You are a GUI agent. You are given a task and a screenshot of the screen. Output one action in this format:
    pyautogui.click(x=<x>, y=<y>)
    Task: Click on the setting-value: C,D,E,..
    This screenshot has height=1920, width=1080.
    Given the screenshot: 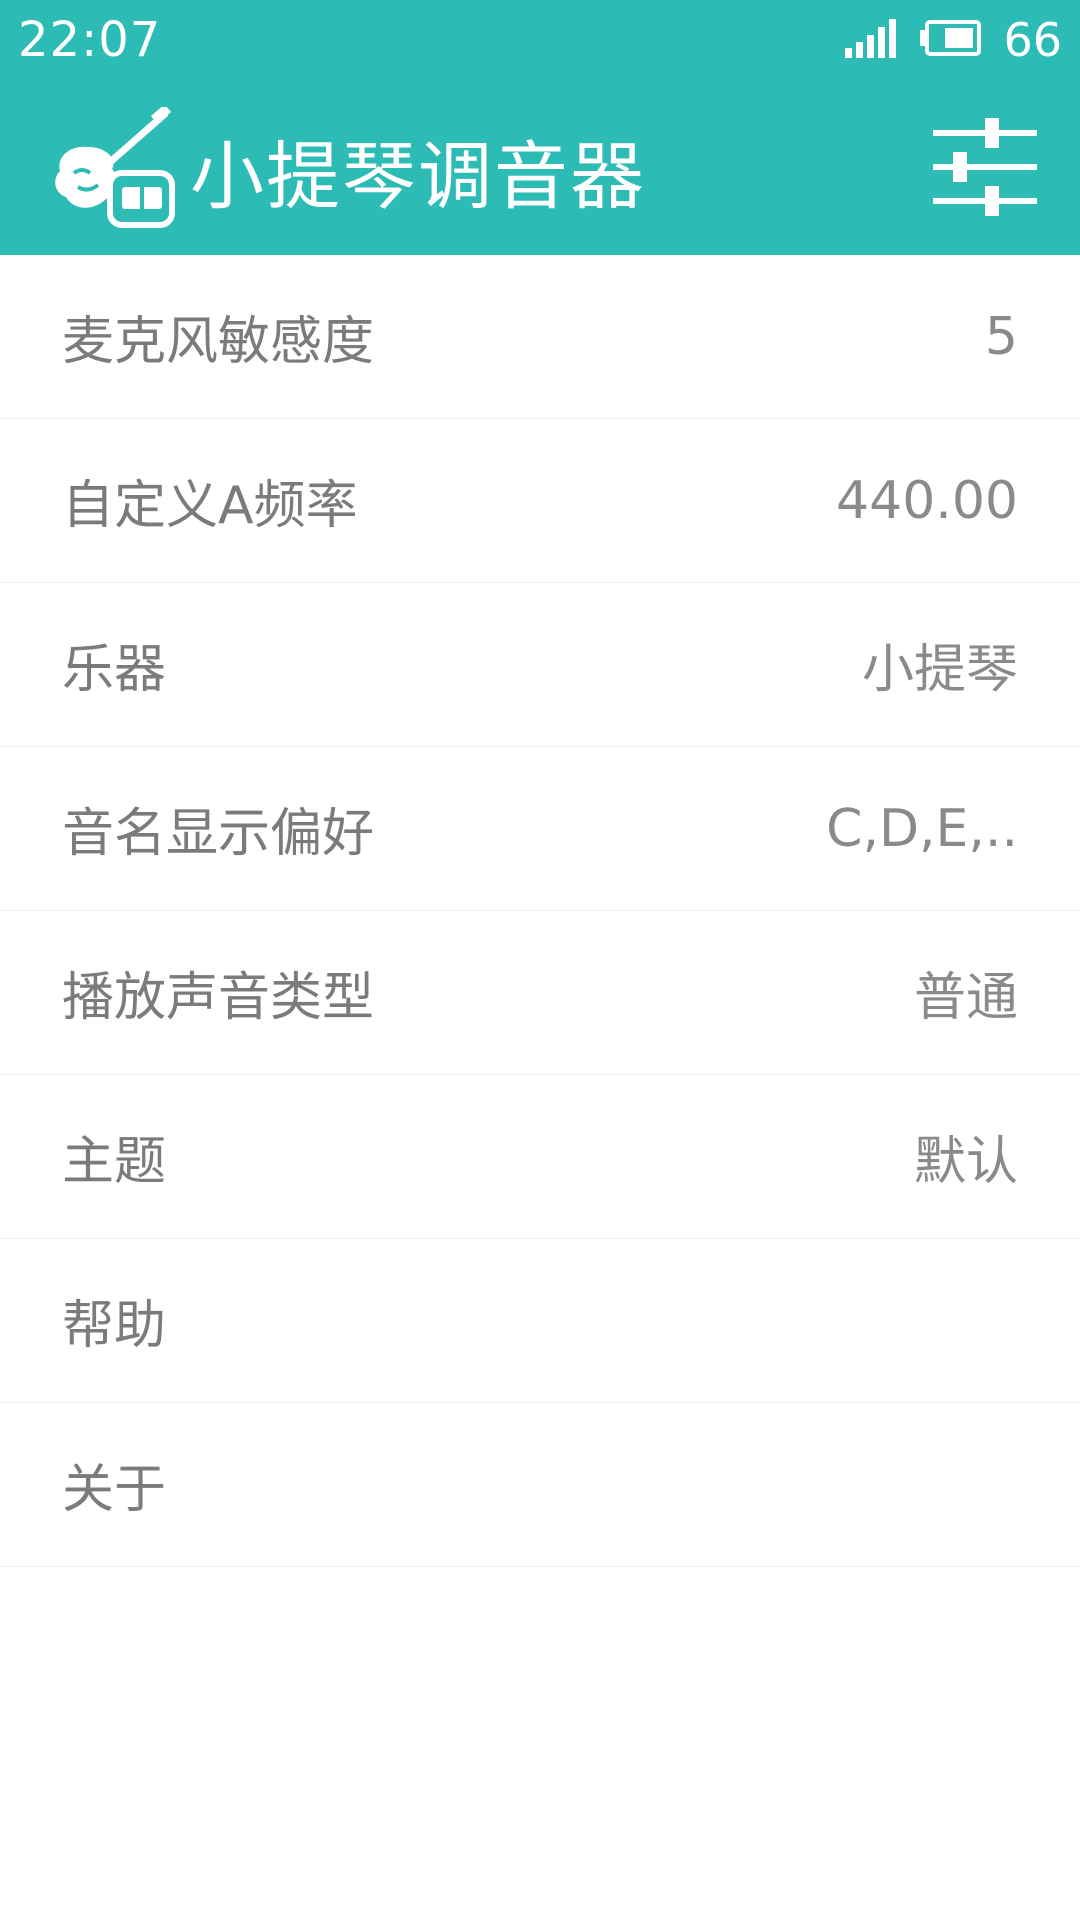 What is the action you would take?
    pyautogui.click(x=922, y=828)
    